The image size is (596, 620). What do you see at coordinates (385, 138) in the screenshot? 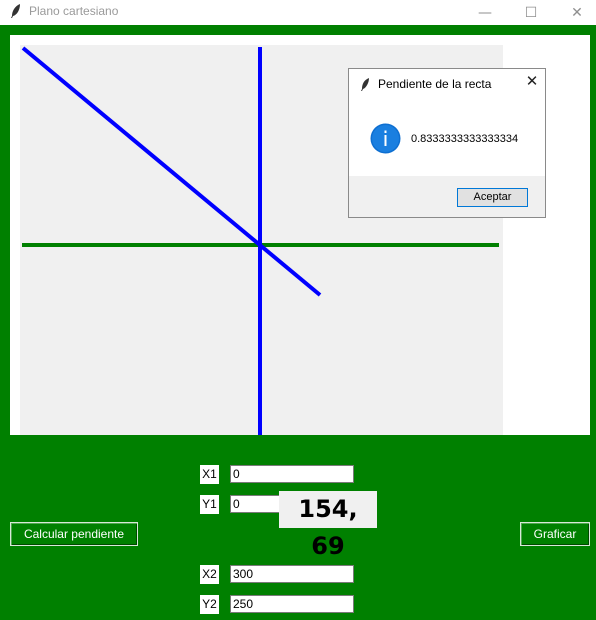
I see `info-icon` at bounding box center [385, 138].